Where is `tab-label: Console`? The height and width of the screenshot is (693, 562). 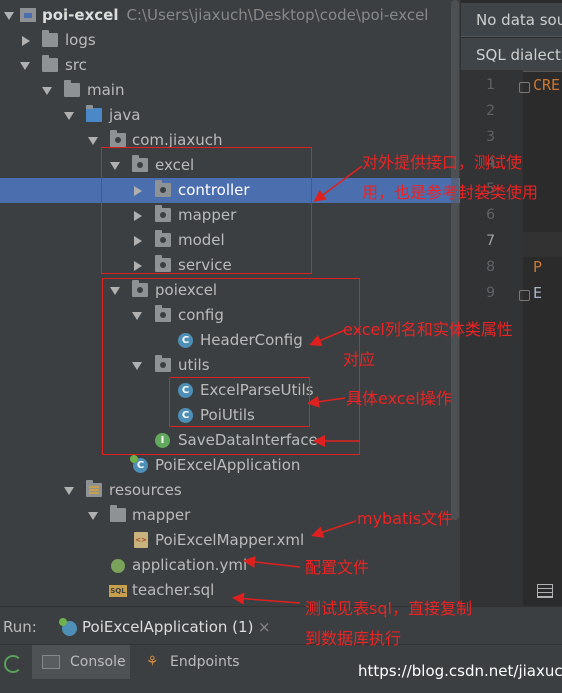 tab-label: Console is located at coordinates (98, 662).